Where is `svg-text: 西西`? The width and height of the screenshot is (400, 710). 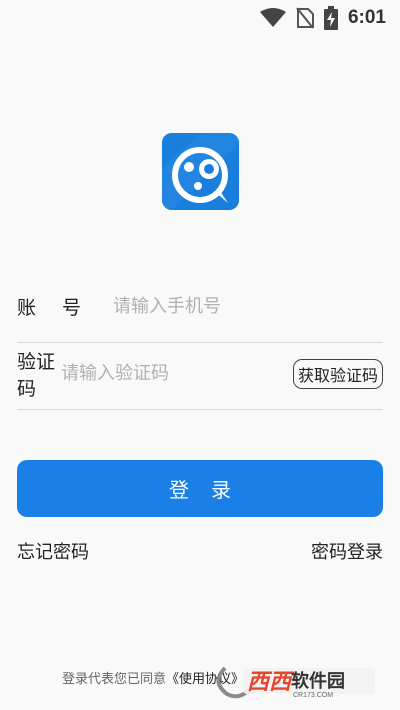 svg-text: 西西 is located at coordinates (271, 681).